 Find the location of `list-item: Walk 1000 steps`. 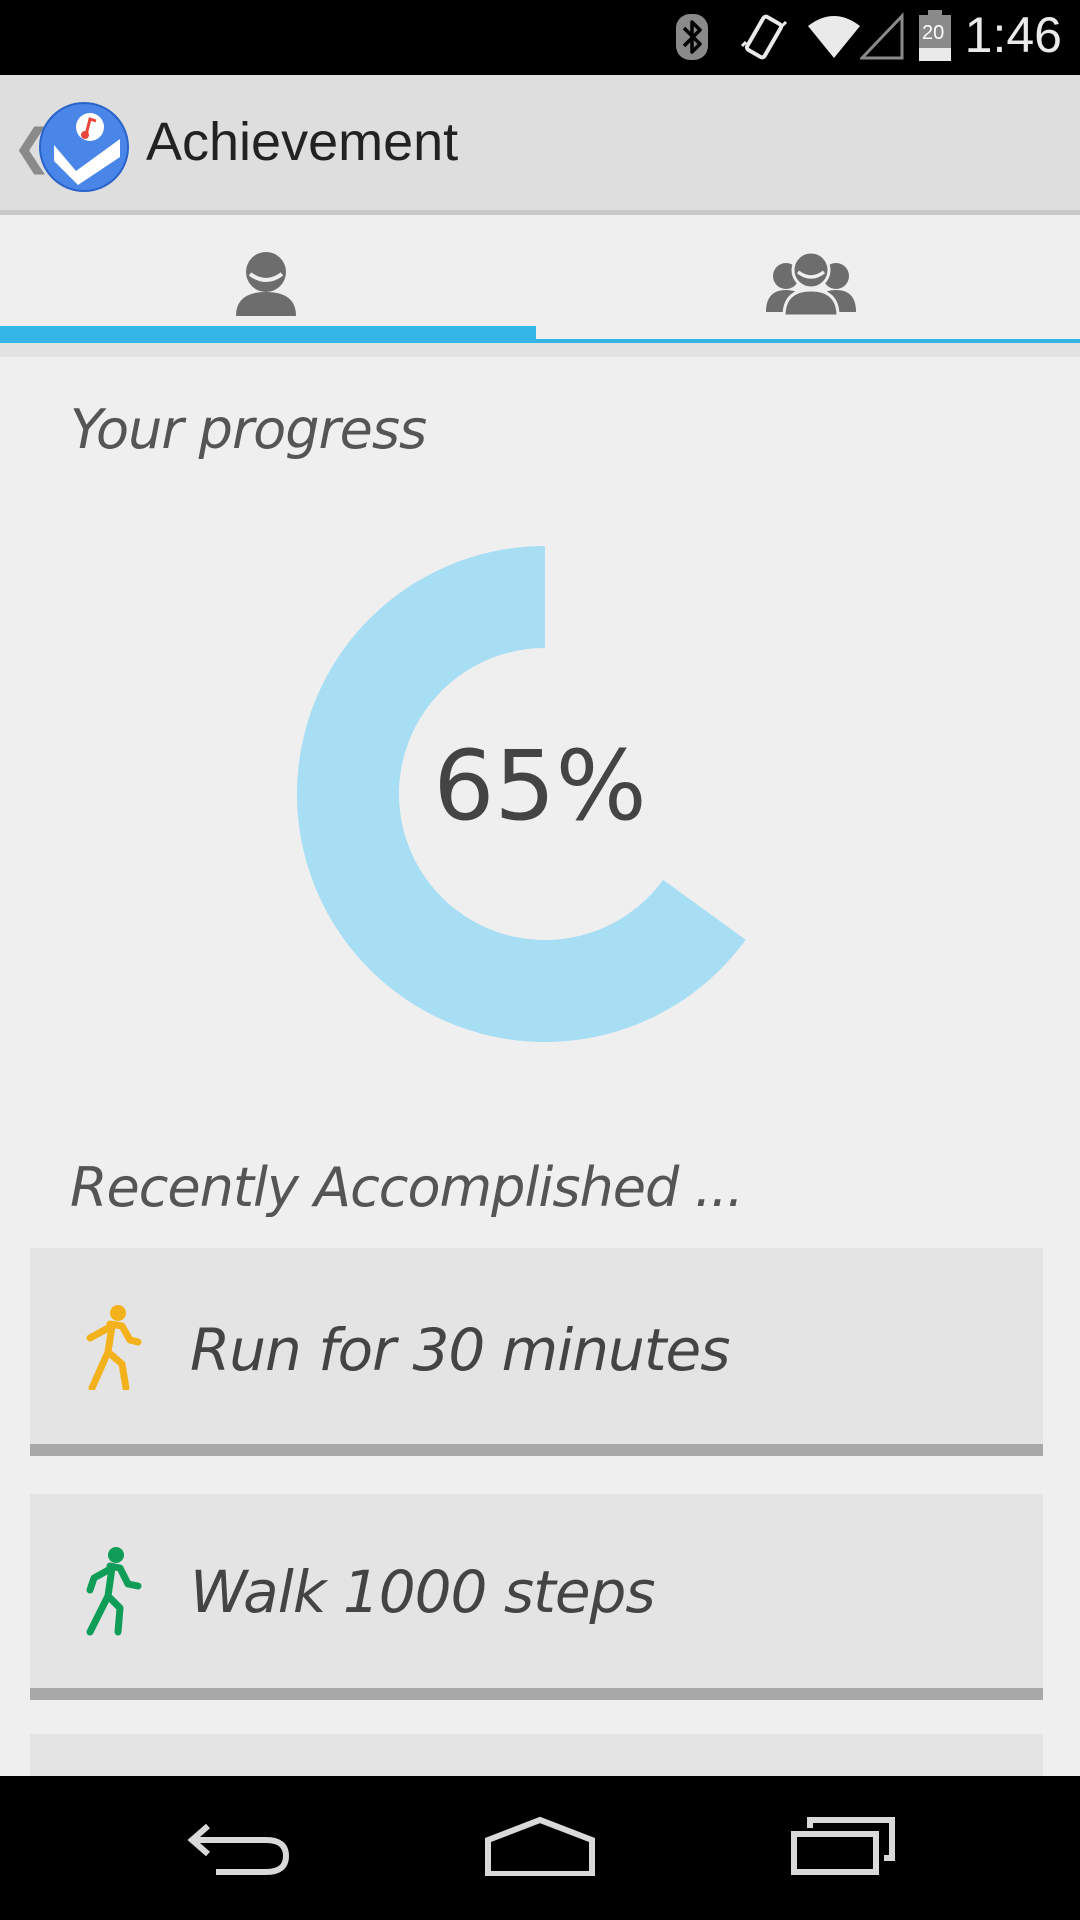

list-item: Walk 1000 steps is located at coordinates (536, 1597).